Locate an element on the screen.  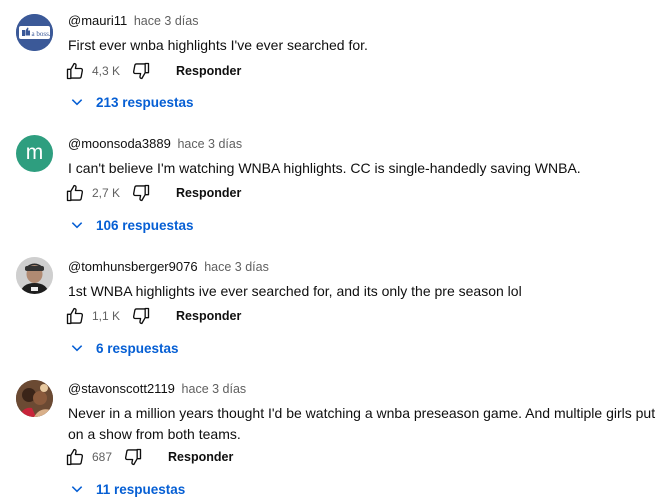
author-name: @stavonscott2119 is located at coordinates (121, 388).